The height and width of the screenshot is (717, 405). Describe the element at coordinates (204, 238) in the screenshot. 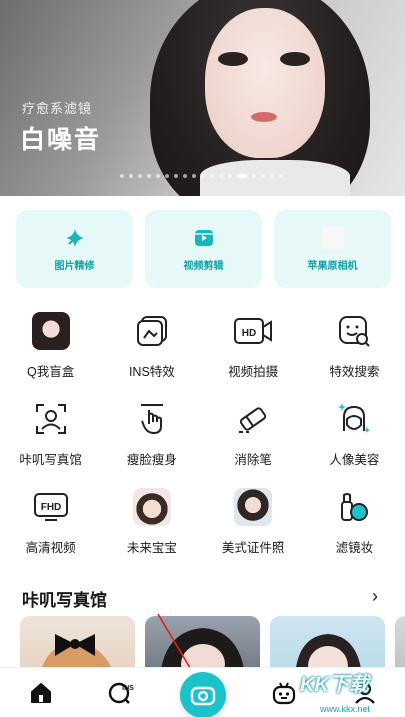

I see `video-edit-icon` at that location.